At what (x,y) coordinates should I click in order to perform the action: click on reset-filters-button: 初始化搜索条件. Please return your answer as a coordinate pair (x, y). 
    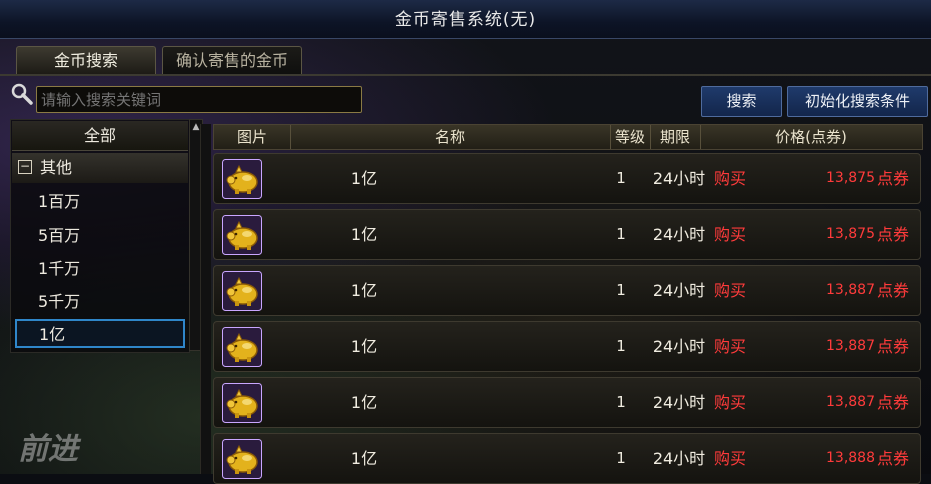
    Looking at the image, I should click on (857, 101).